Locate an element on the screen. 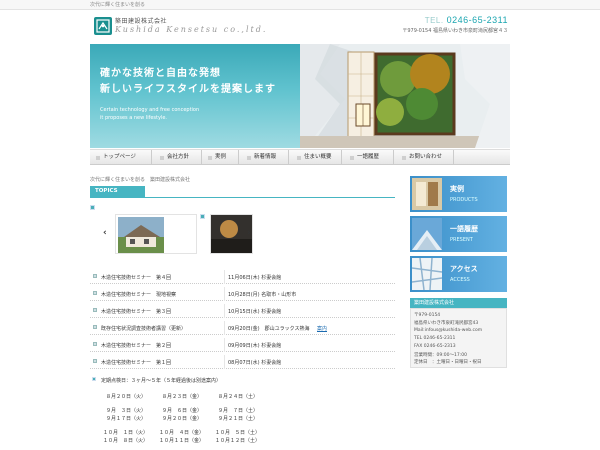  nav-item-news: 新着情報 is located at coordinates (264, 157).